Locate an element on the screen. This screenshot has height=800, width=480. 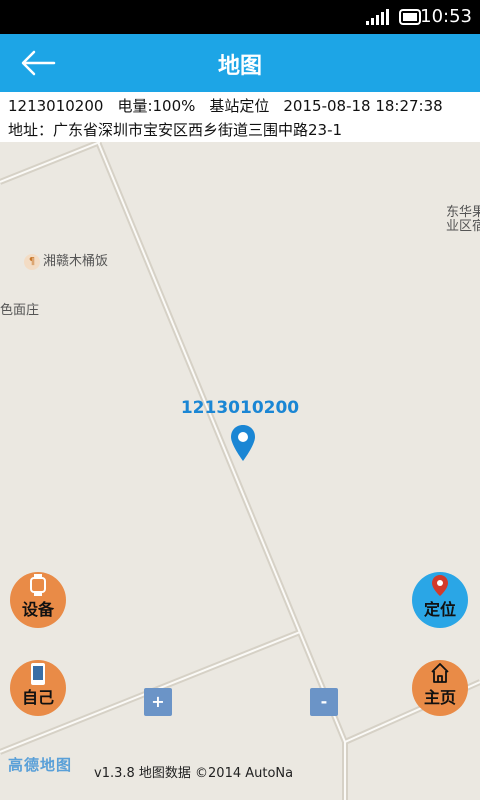
address: 地址：广东省深圳市宝安区西乡街道三围中路23-1 is located at coordinates (175, 130).